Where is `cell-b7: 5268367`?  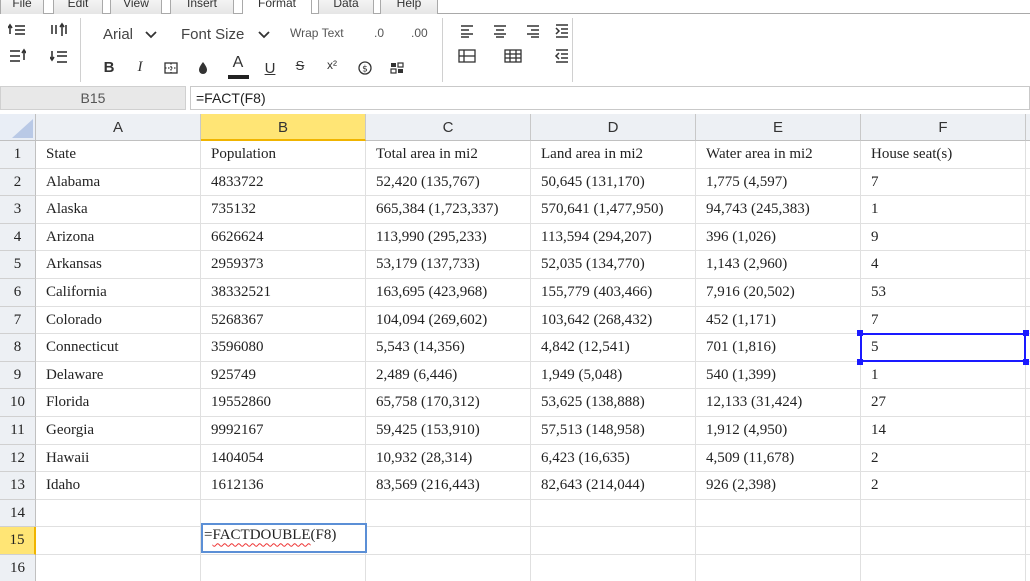
cell-b7: 5268367 is located at coordinates (283, 320).